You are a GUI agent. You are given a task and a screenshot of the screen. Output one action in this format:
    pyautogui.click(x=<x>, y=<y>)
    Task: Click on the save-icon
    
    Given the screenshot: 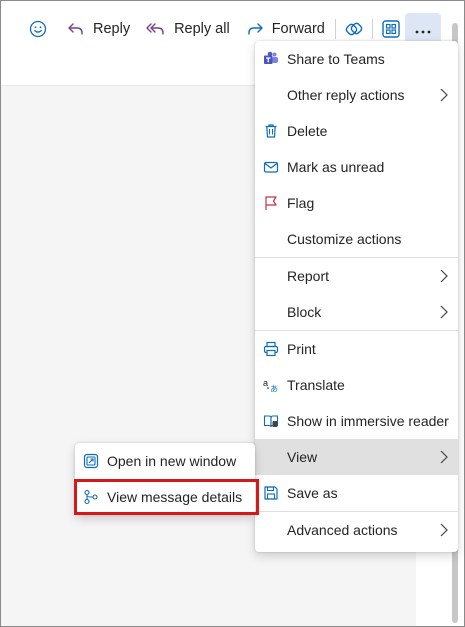 What is the action you would take?
    pyautogui.click(x=271, y=493)
    